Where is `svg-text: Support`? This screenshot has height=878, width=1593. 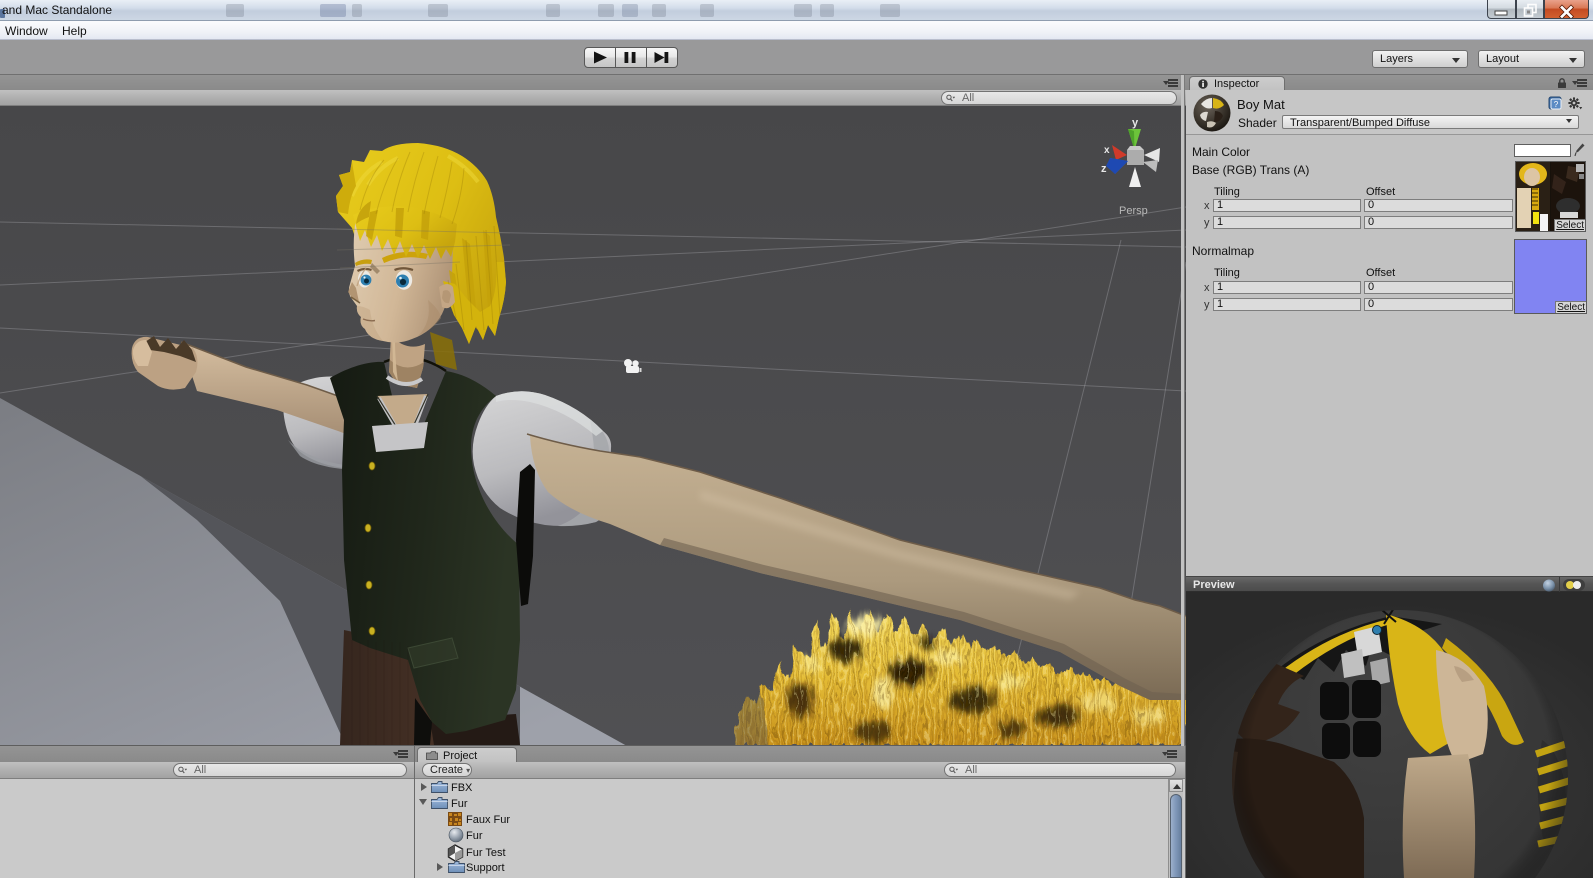 svg-text: Support is located at coordinates (485, 868).